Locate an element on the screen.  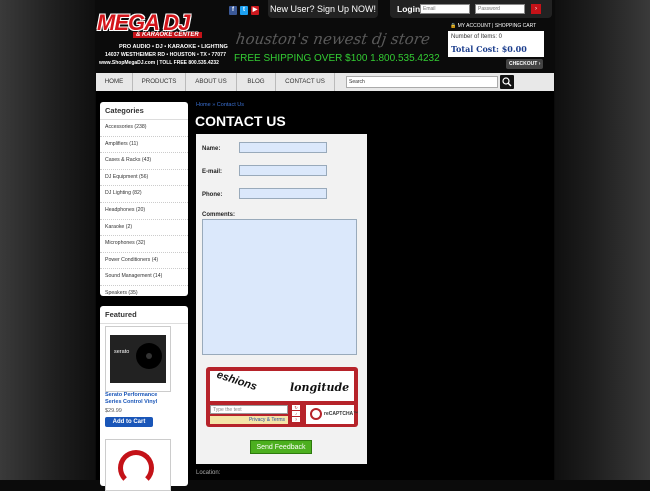
login-go-button: › is located at coordinates (536, 9).